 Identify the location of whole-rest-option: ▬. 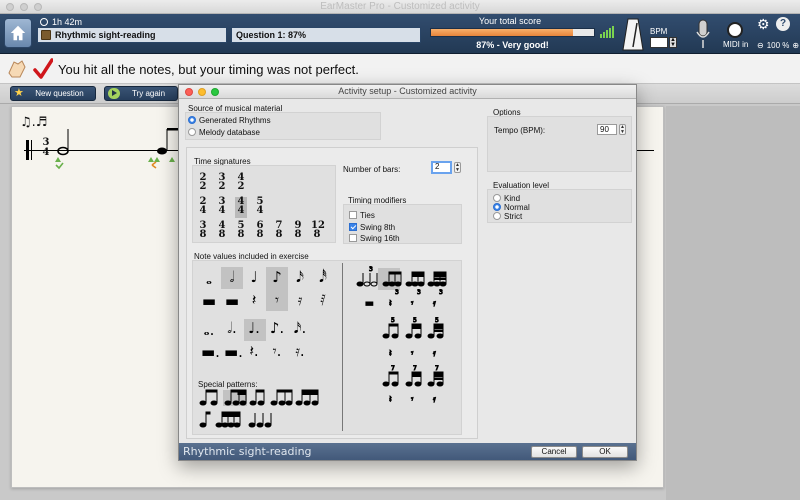
(209, 301).